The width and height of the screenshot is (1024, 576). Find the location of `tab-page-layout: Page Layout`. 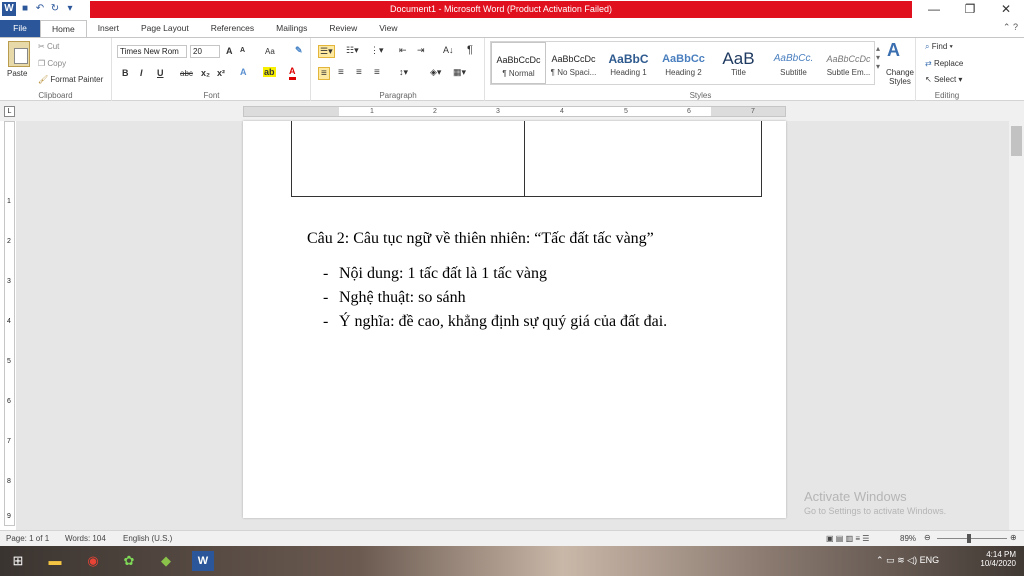

tab-page-layout: Page Layout is located at coordinates (165, 29).